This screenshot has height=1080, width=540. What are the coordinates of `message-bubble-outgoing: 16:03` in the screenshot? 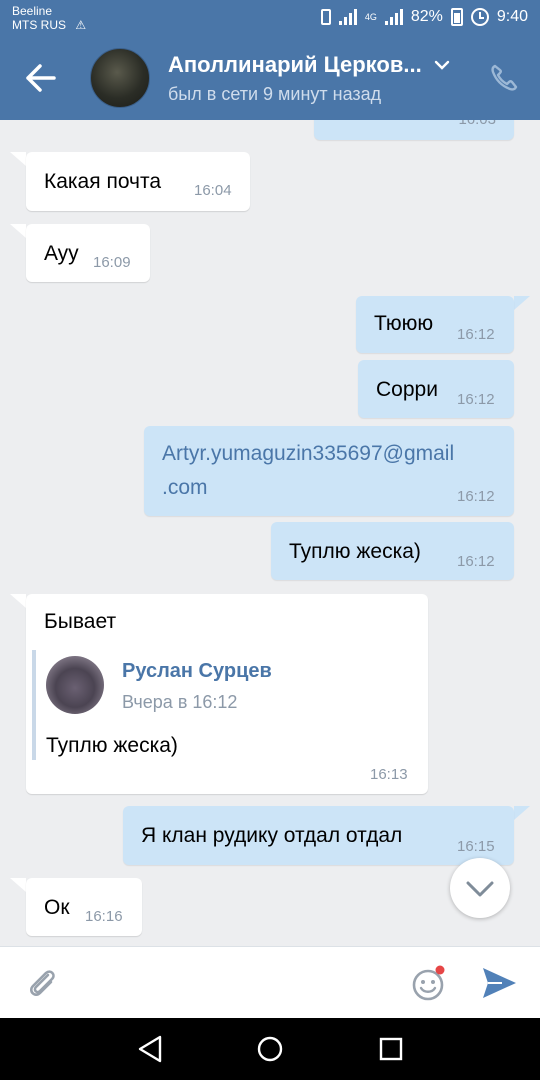 It's located at (414, 130).